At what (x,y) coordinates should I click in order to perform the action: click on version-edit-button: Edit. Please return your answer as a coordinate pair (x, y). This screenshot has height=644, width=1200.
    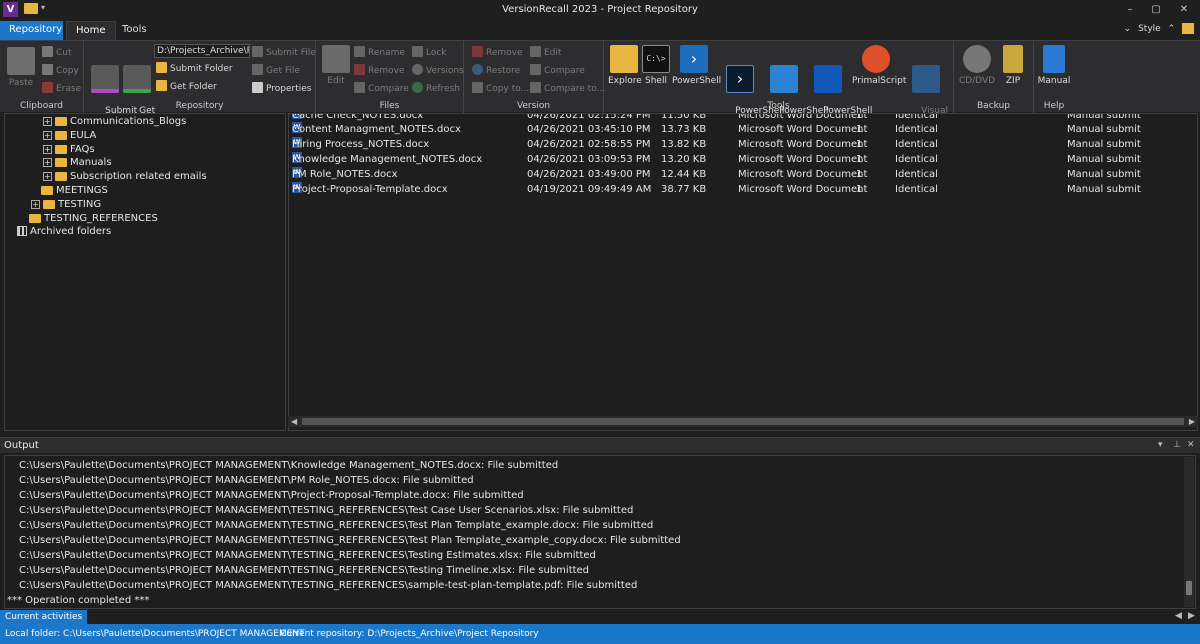
    Looking at the image, I should click on (545, 52).